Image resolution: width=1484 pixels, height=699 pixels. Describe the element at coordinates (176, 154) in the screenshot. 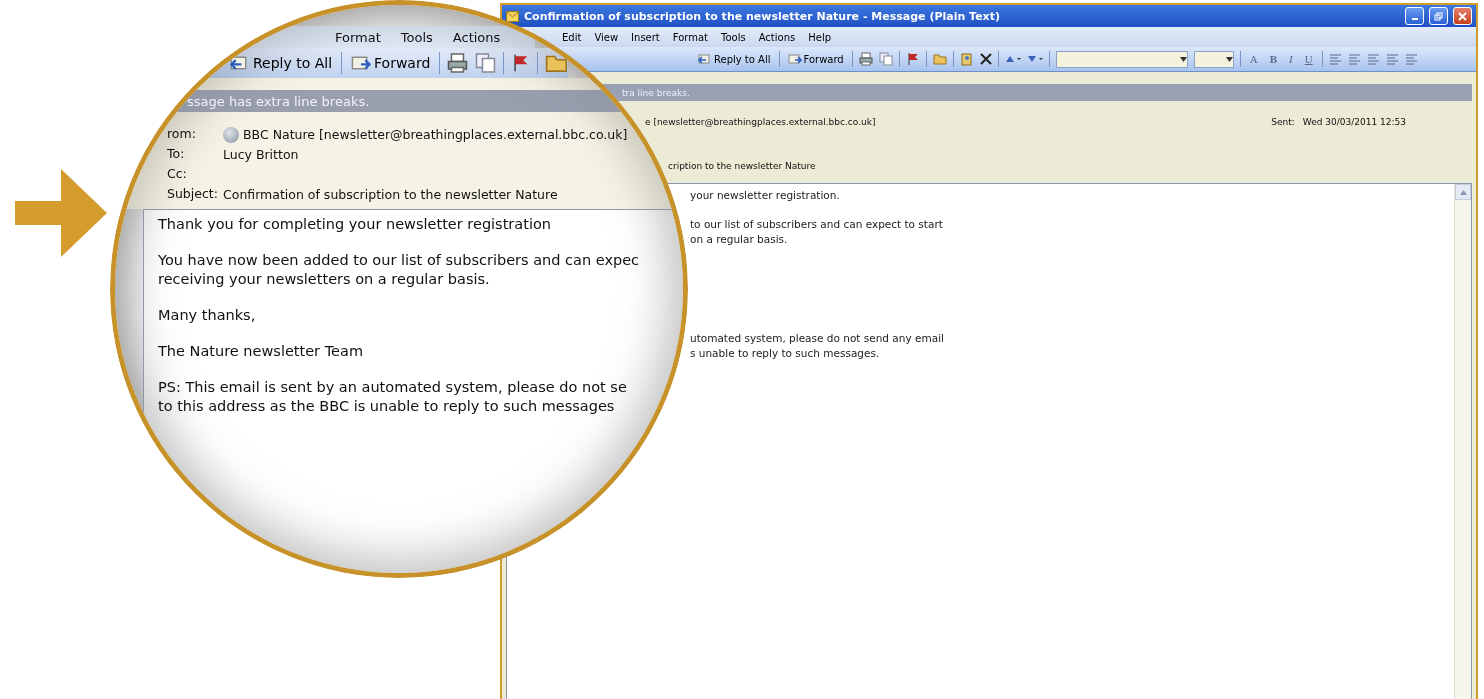

I see `field-label: To:` at that location.